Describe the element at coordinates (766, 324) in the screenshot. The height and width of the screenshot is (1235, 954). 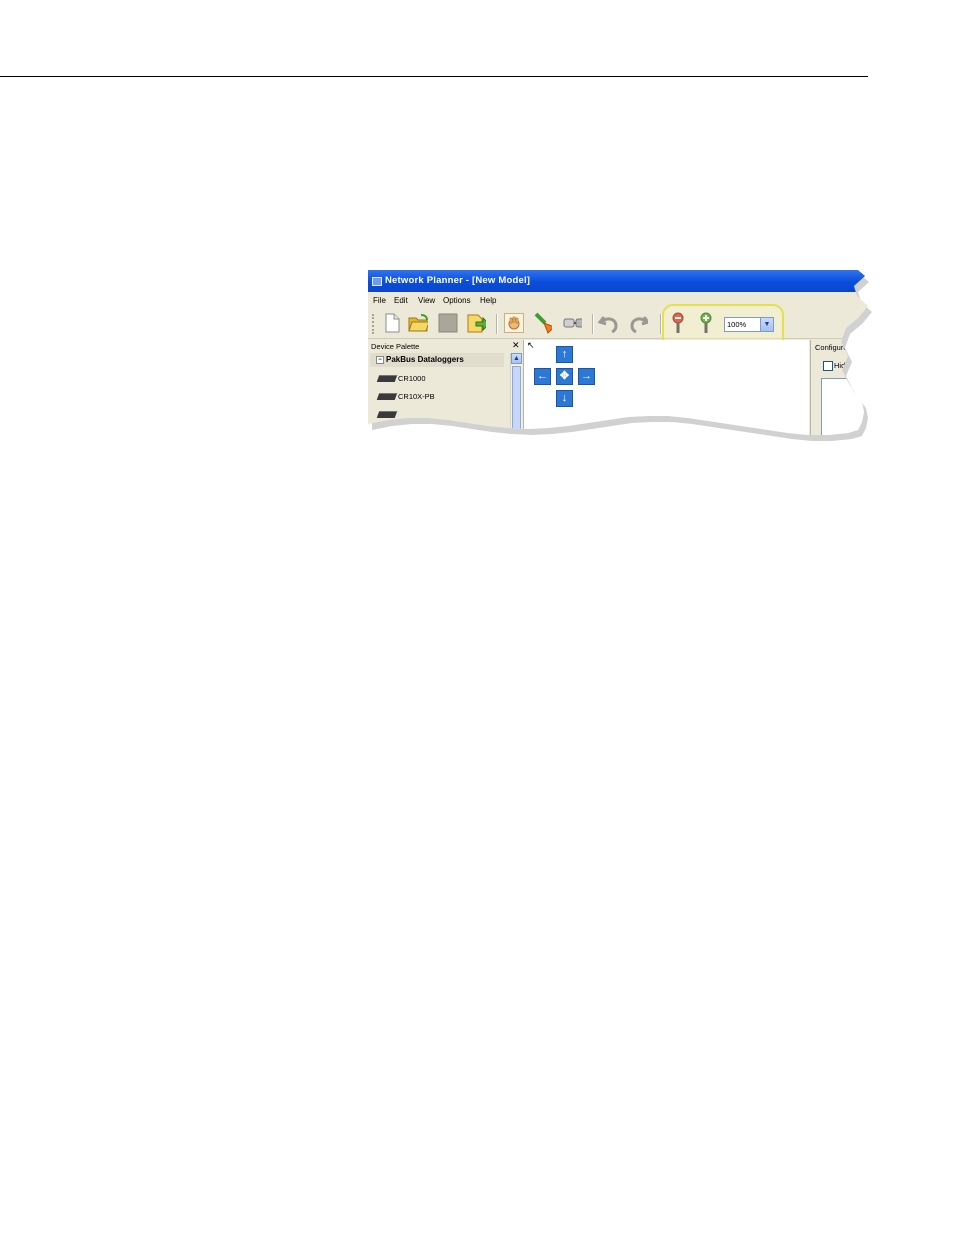
I see `chevron-down-icon: ▼` at that location.